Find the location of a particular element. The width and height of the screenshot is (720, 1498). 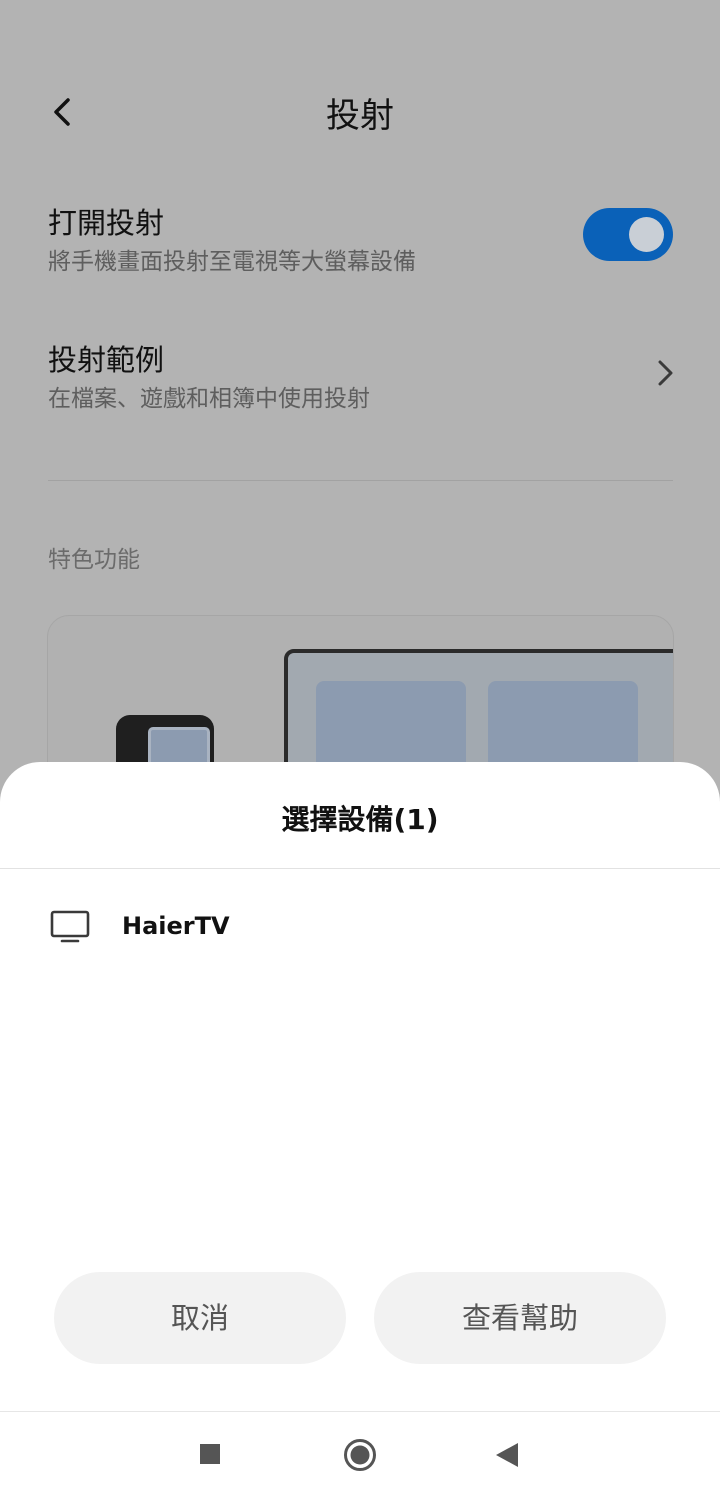

chevron-right-icon is located at coordinates (665, 373).